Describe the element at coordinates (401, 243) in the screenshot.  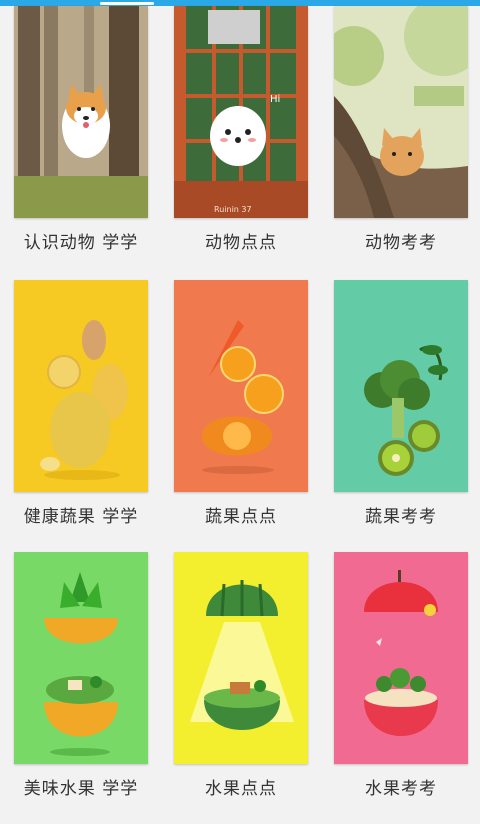
I see `card-label: 动物考考` at that location.